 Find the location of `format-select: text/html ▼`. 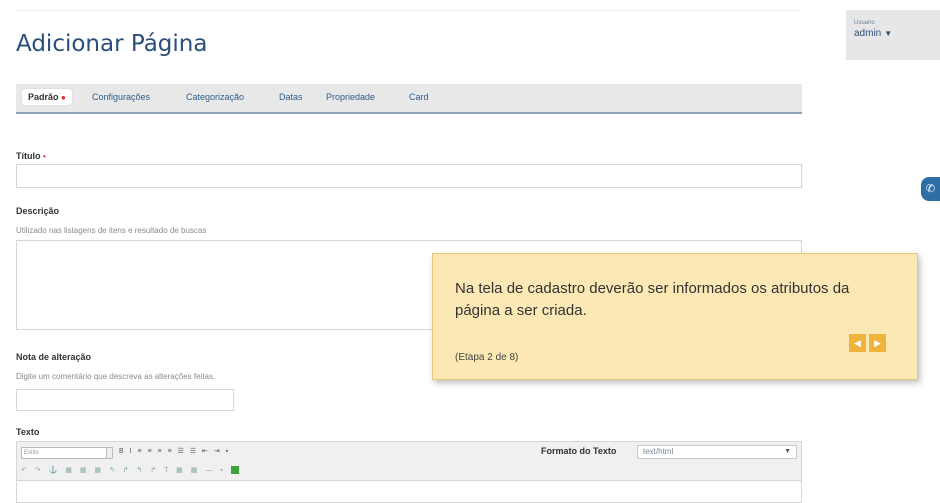

format-select: text/html ▼ is located at coordinates (717, 452).